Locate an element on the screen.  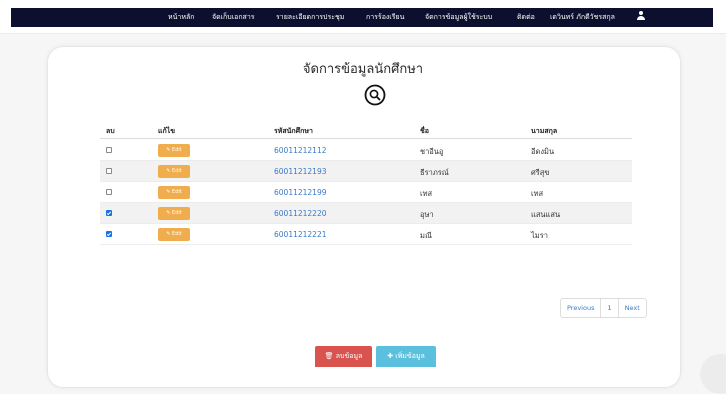
floating-corner-button is located at coordinates (713, 374).